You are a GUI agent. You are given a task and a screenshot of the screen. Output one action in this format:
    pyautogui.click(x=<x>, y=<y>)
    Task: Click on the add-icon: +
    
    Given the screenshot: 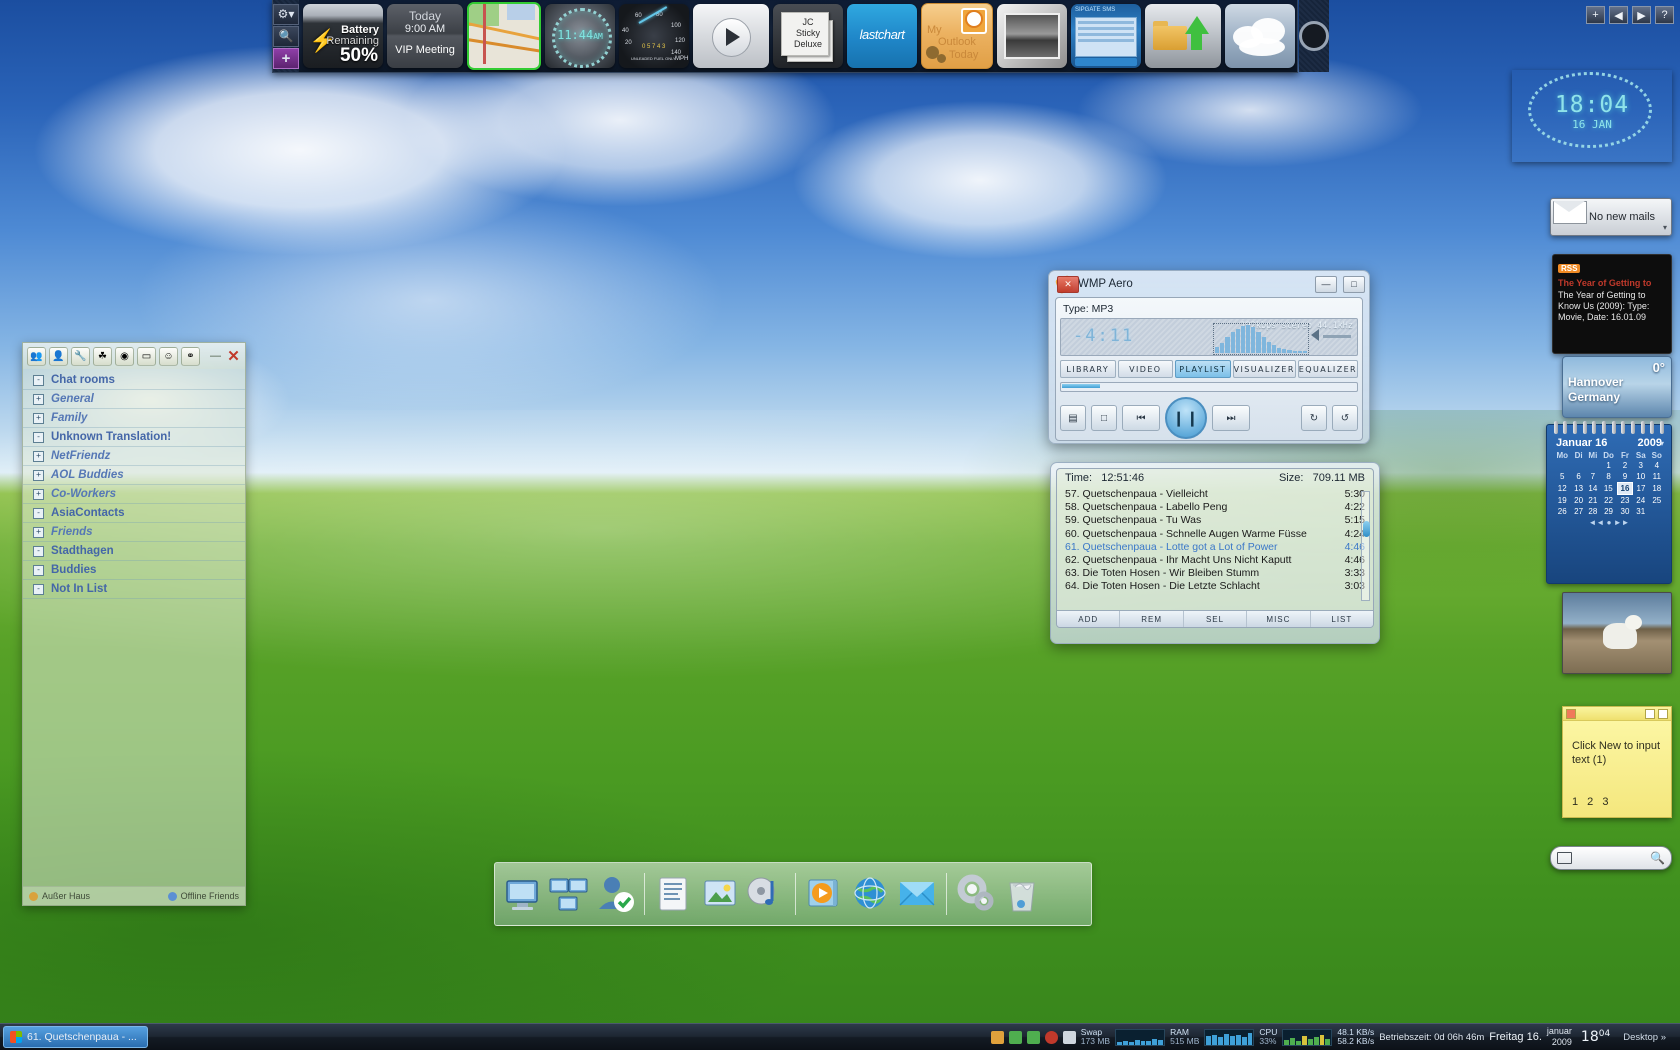 What is the action you would take?
    pyautogui.click(x=286, y=58)
    